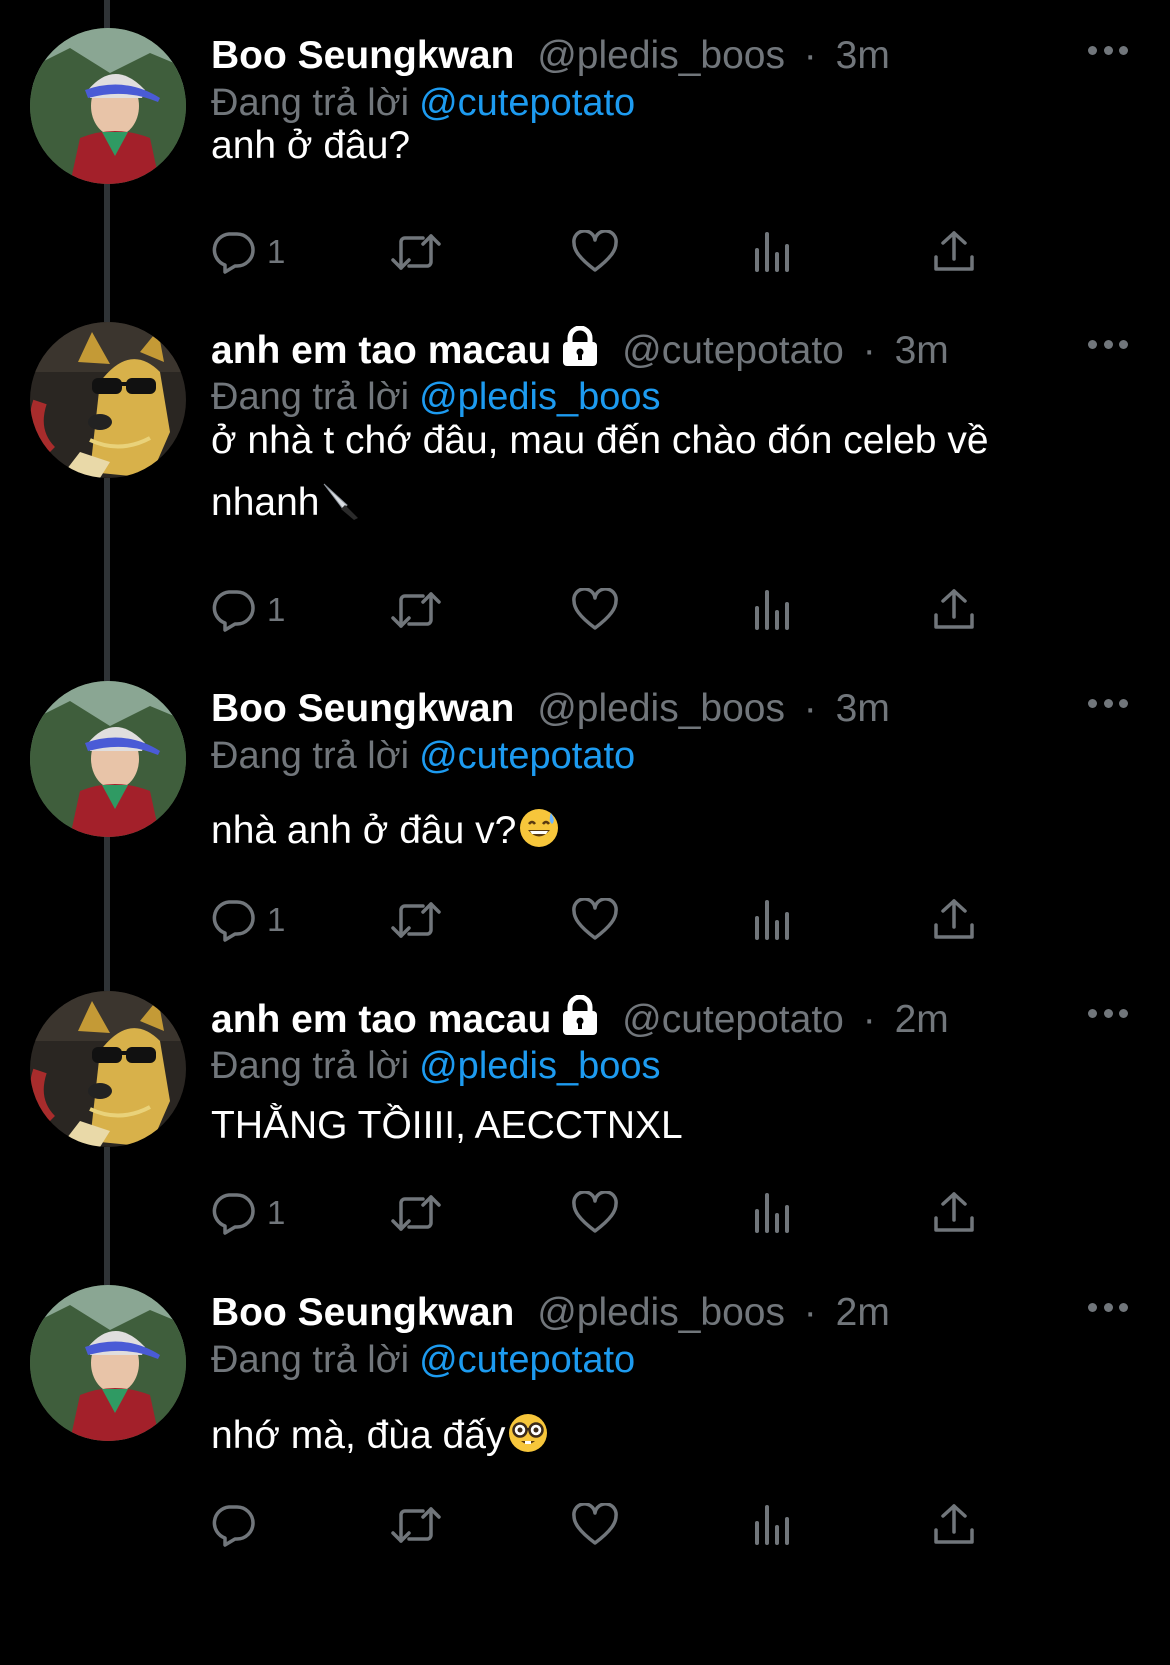 This screenshot has width=1170, height=1665. I want to click on tweet-header: anh em tao macau @cutepotato · 3m, so click(660, 351).